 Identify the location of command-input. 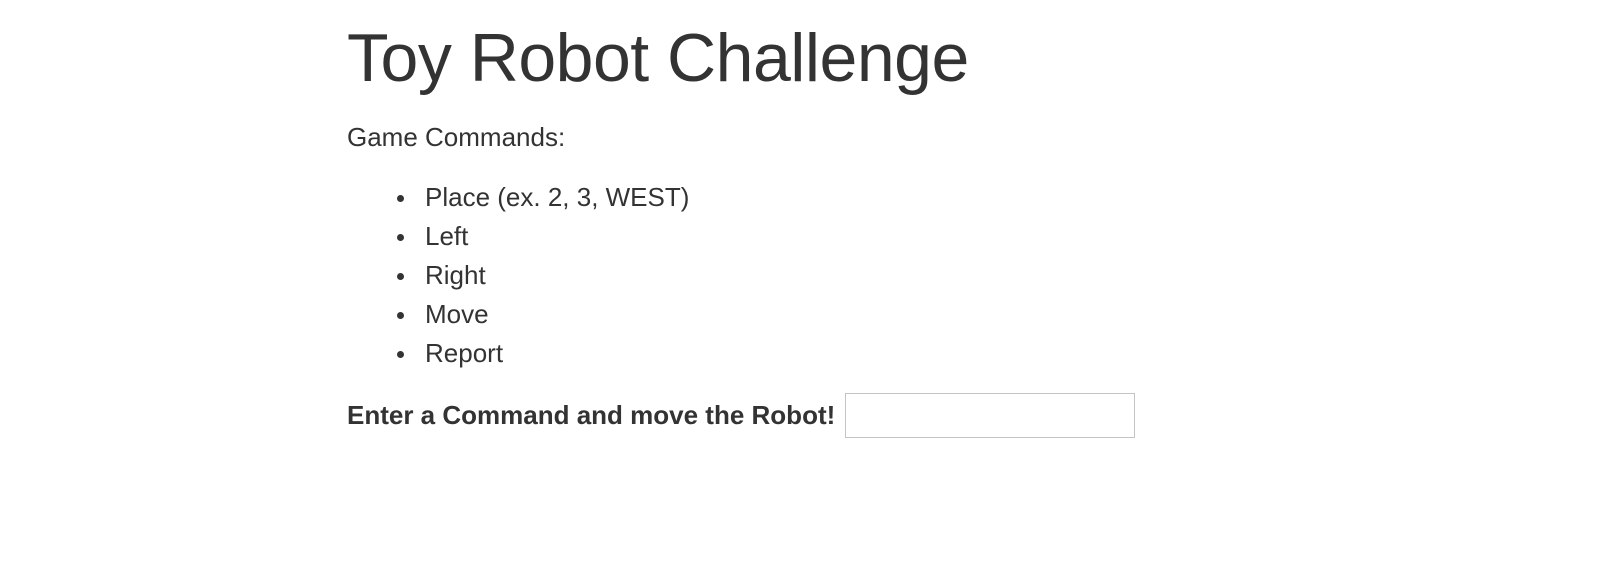
(990, 415).